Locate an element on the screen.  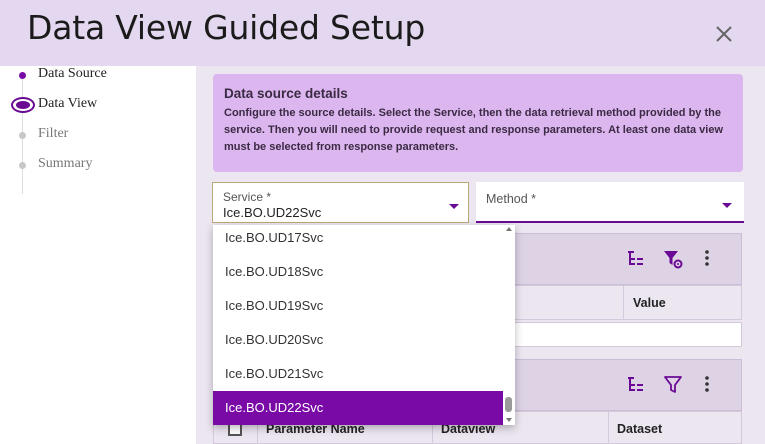
scroll-down-arrow-icon is located at coordinates (509, 420).